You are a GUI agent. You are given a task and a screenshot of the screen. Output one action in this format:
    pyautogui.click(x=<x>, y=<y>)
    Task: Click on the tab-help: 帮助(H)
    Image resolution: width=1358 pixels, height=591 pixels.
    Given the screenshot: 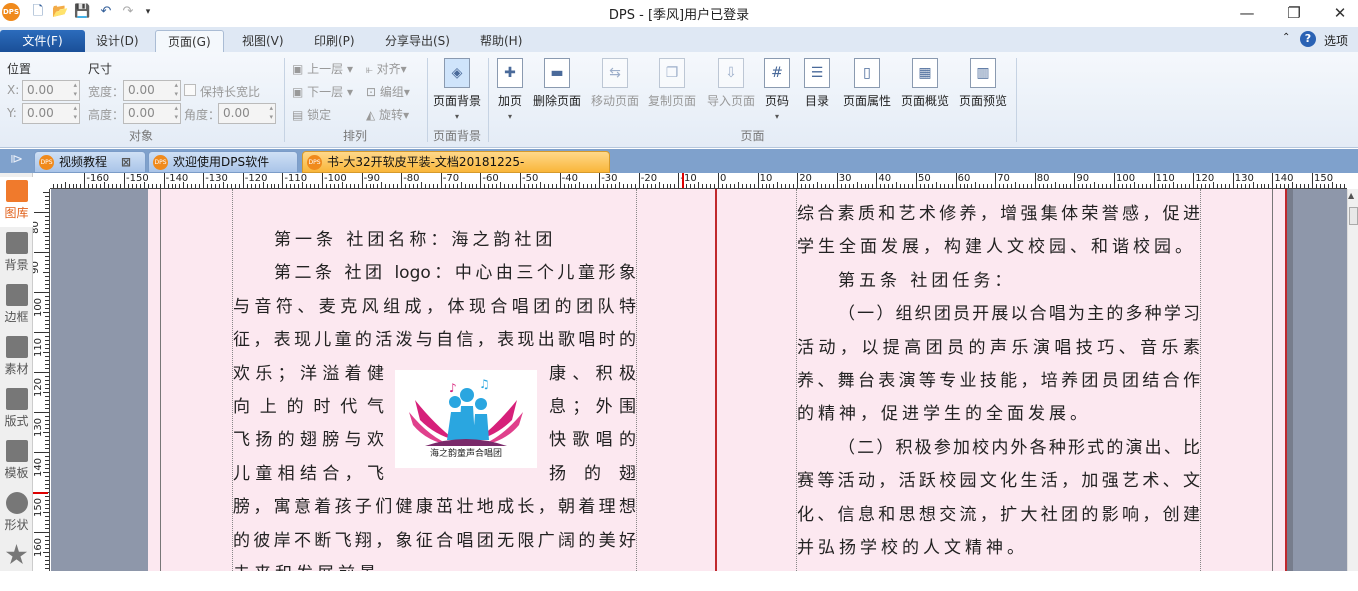 What is the action you would take?
    pyautogui.click(x=501, y=41)
    